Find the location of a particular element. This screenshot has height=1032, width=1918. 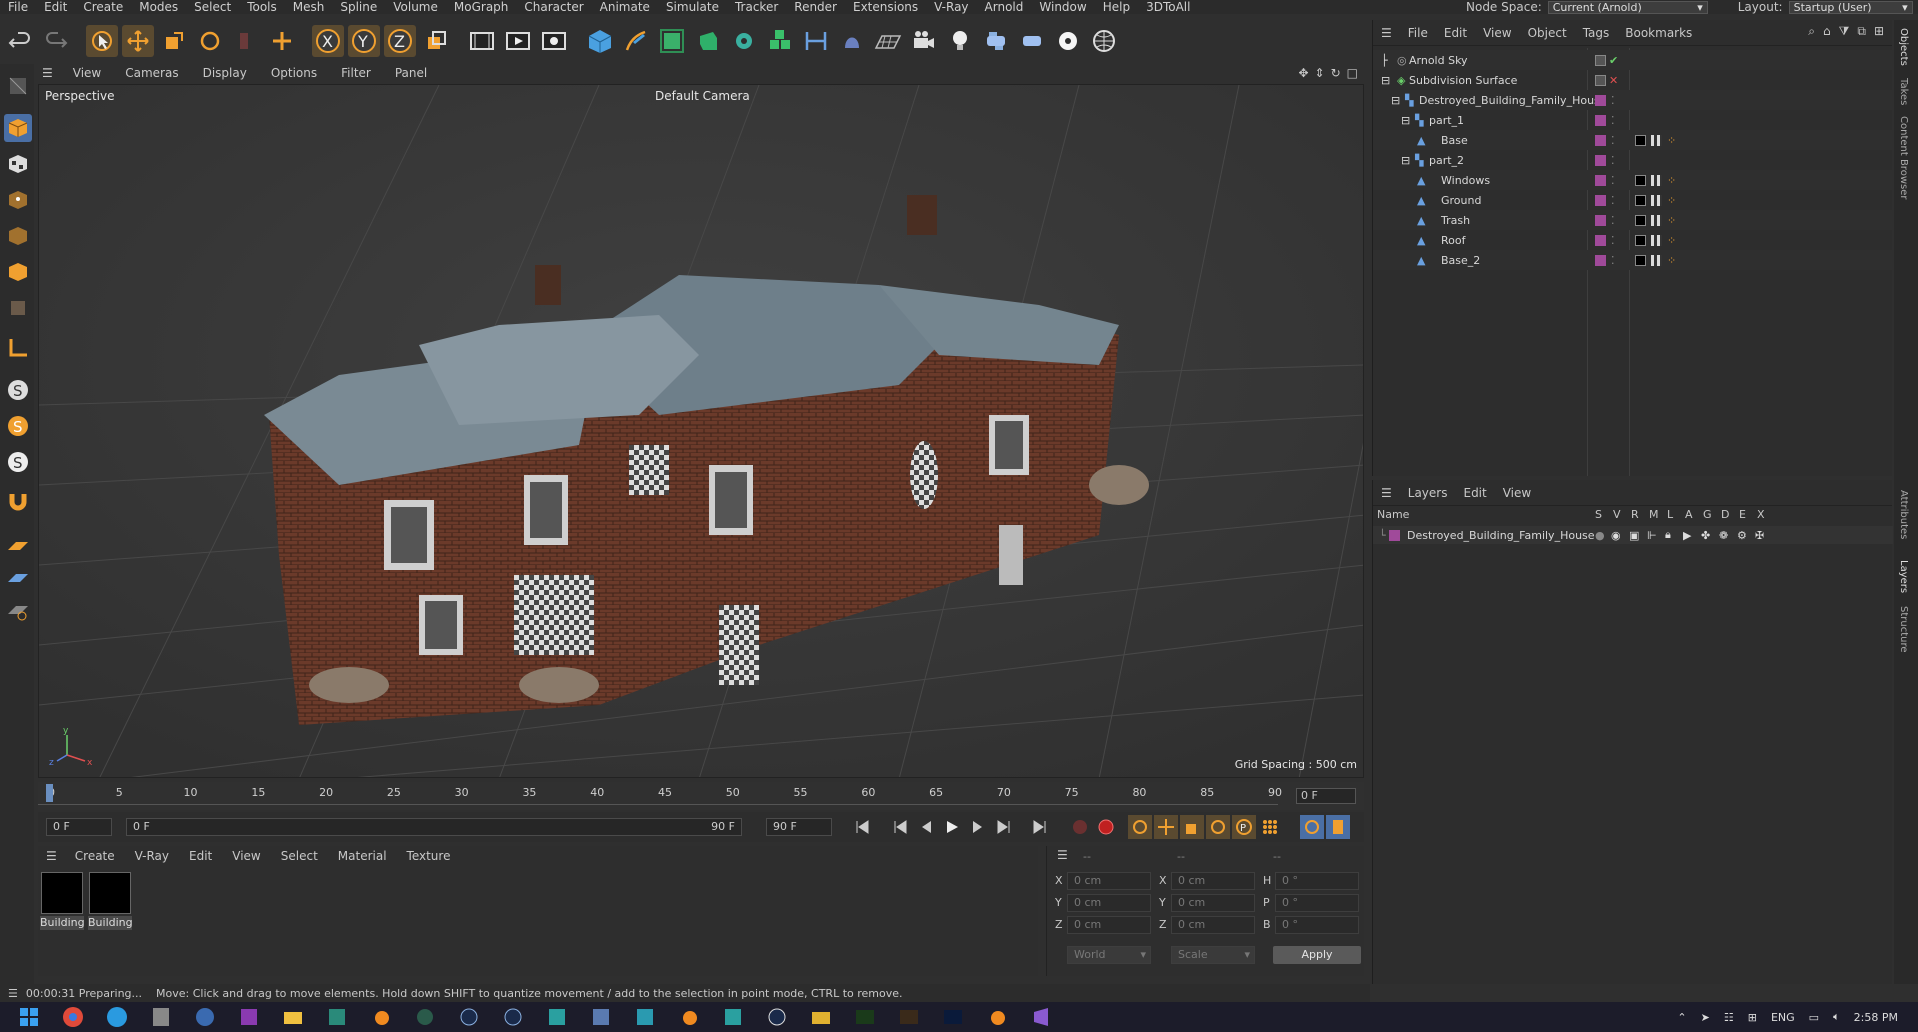

coord-system-dropdown: World ▾ is located at coordinates (1109, 955).